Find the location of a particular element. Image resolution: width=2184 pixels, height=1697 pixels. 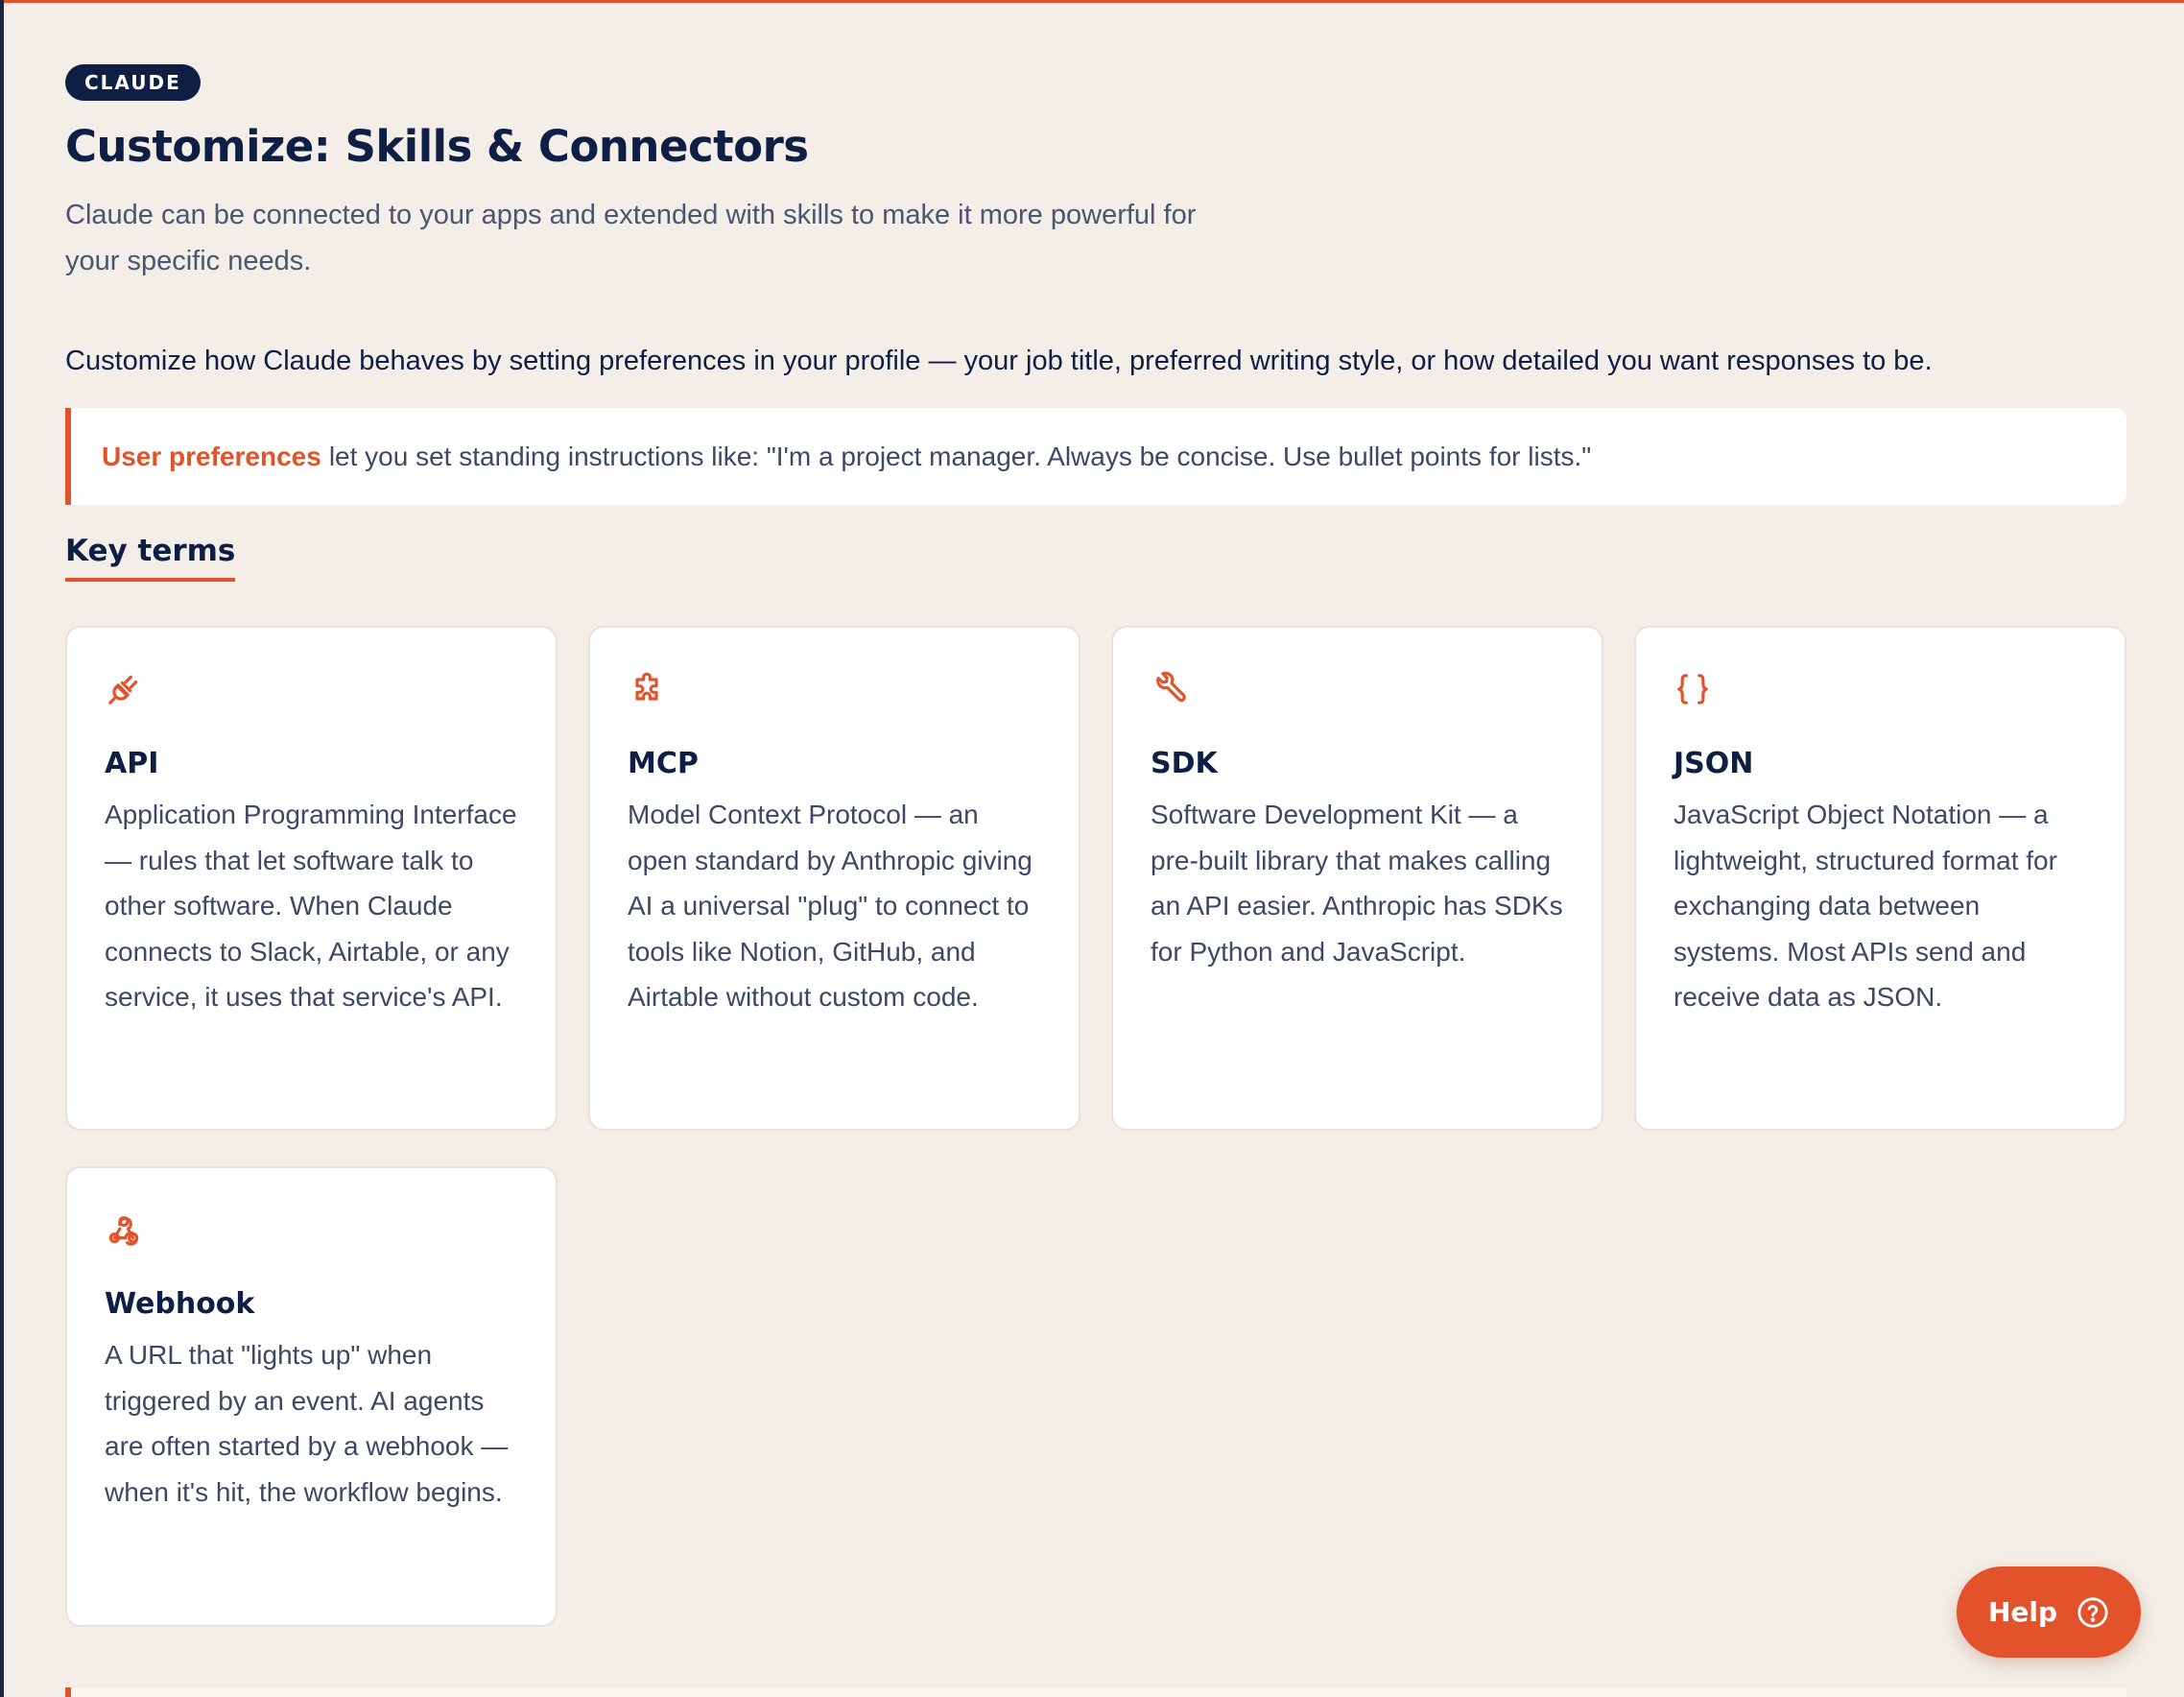

webhook-icon is located at coordinates (124, 1229).